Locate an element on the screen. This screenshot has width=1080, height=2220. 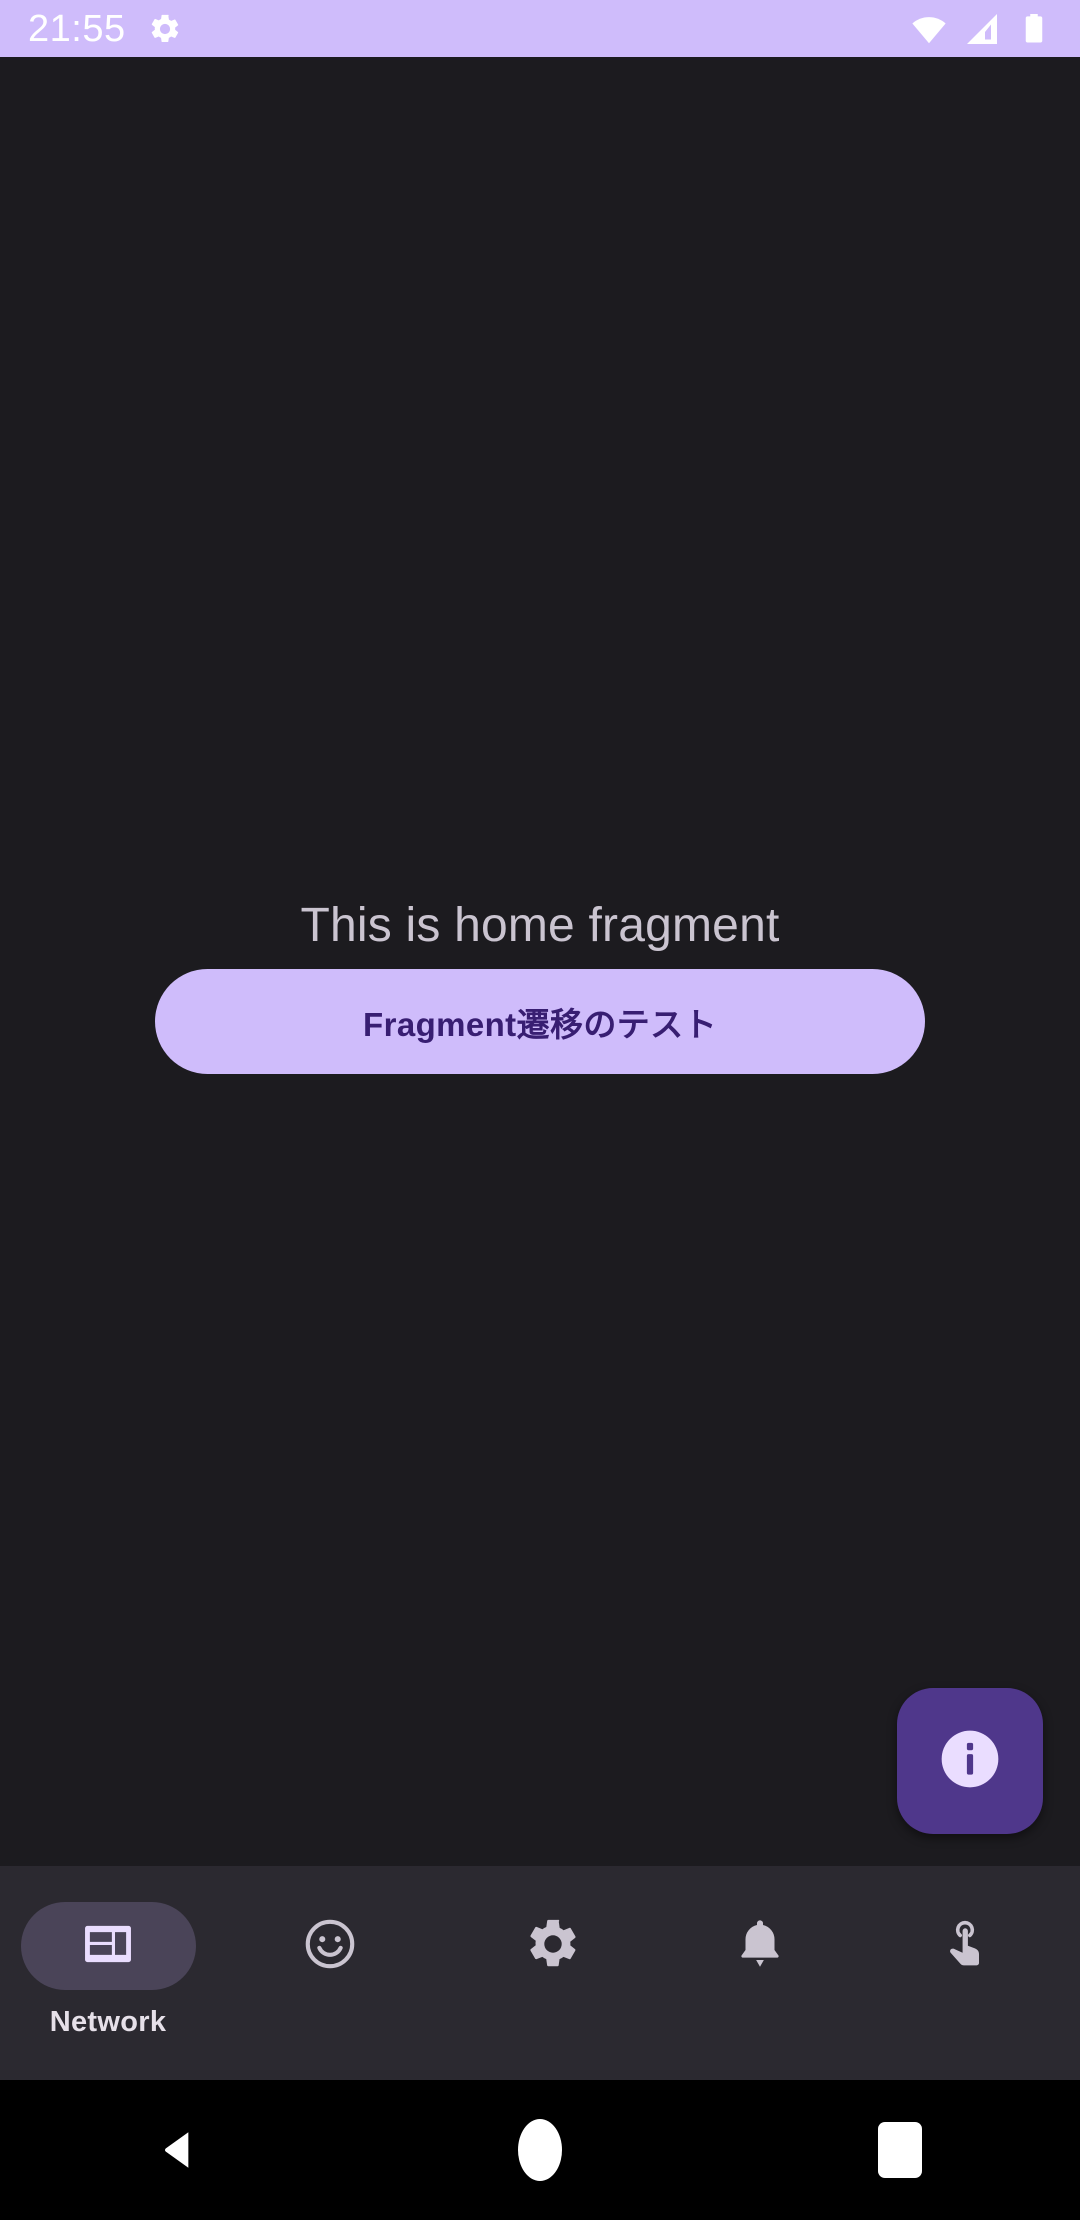
wifi-icon is located at coordinates (929, 29).